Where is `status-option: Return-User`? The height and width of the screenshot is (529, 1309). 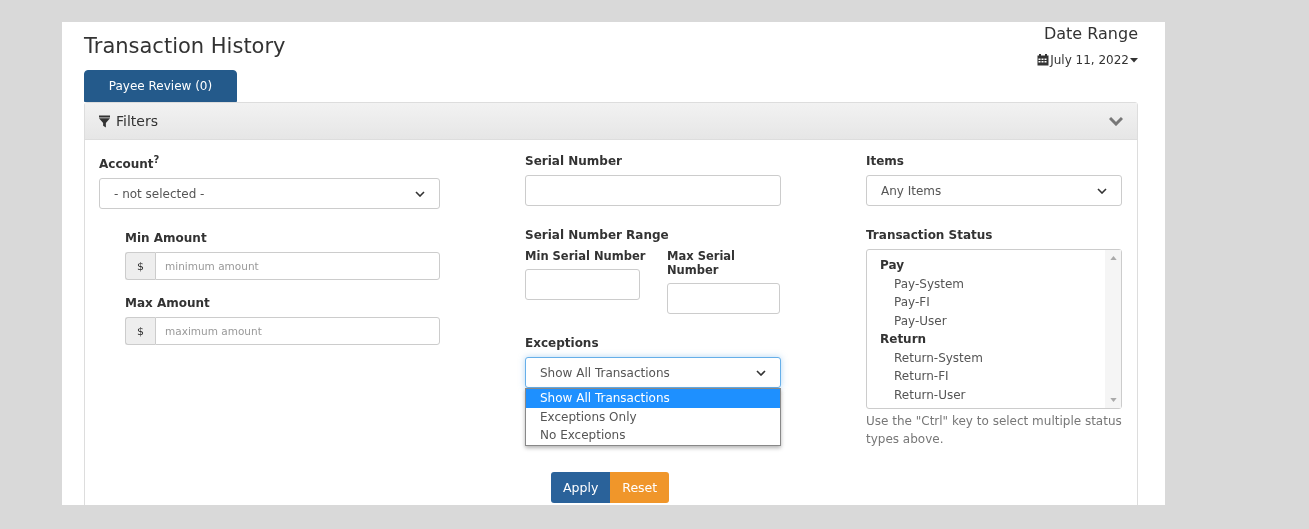 status-option: Return-User is located at coordinates (992, 394).